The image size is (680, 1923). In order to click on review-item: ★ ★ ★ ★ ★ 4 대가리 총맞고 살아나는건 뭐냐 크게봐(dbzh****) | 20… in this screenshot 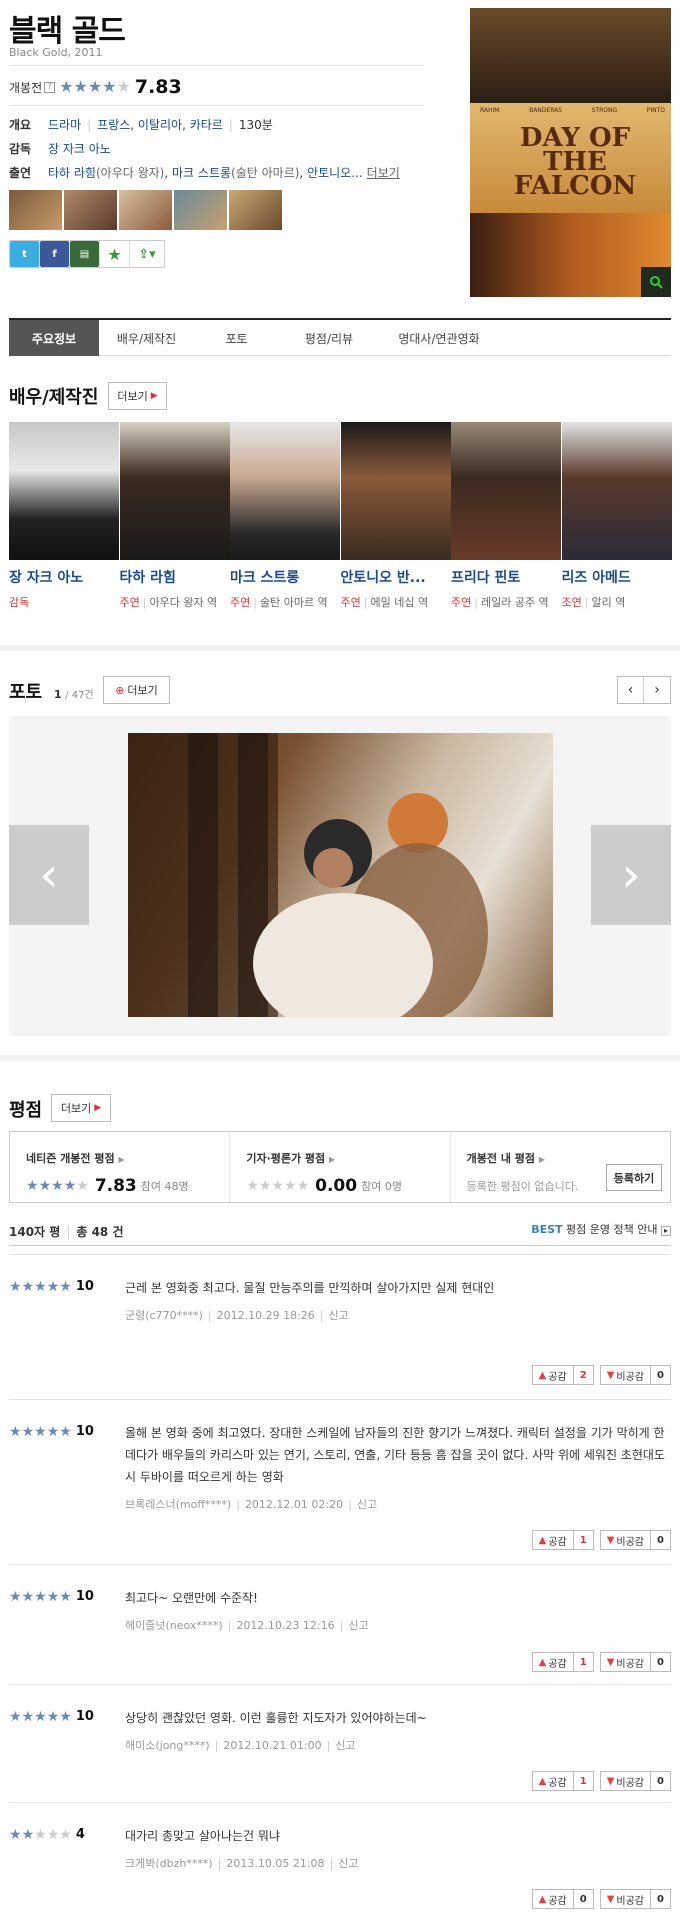, I will do `click(340, 1862)`.